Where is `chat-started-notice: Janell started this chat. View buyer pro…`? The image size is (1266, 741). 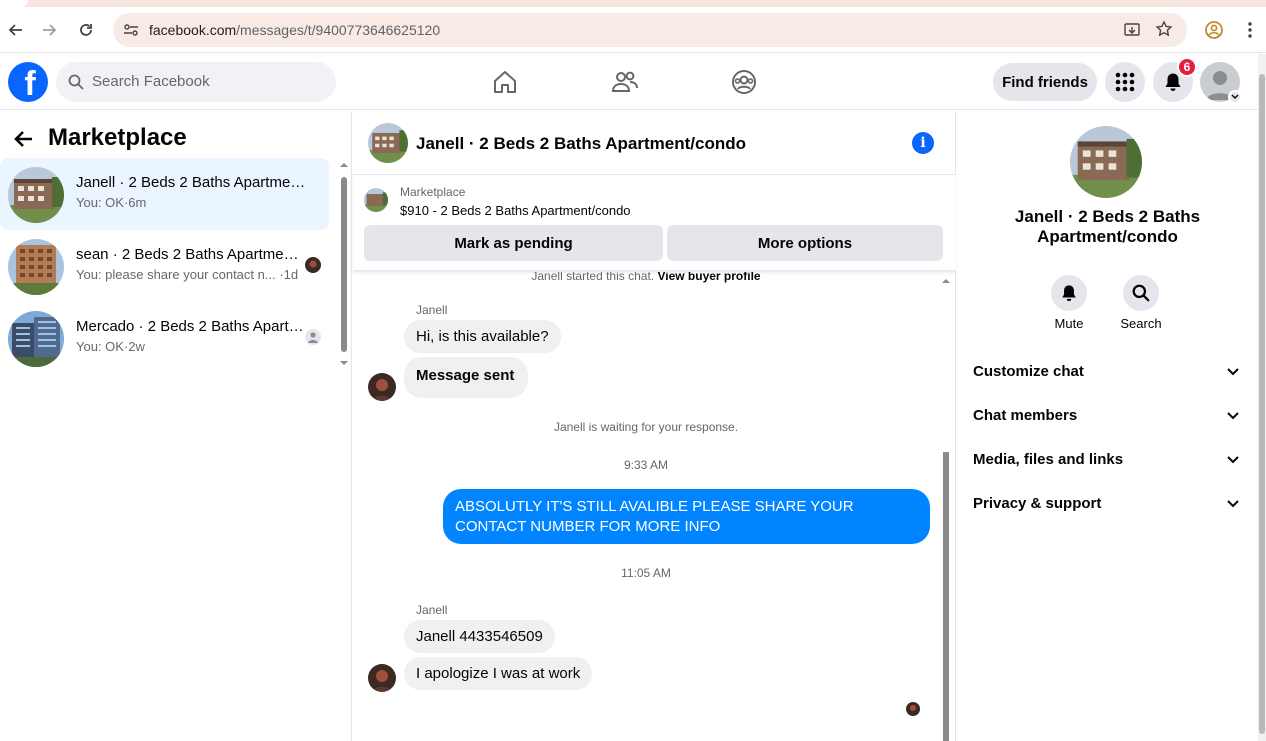
chat-started-notice: Janell started this chat. View buyer pro… is located at coordinates (646, 277).